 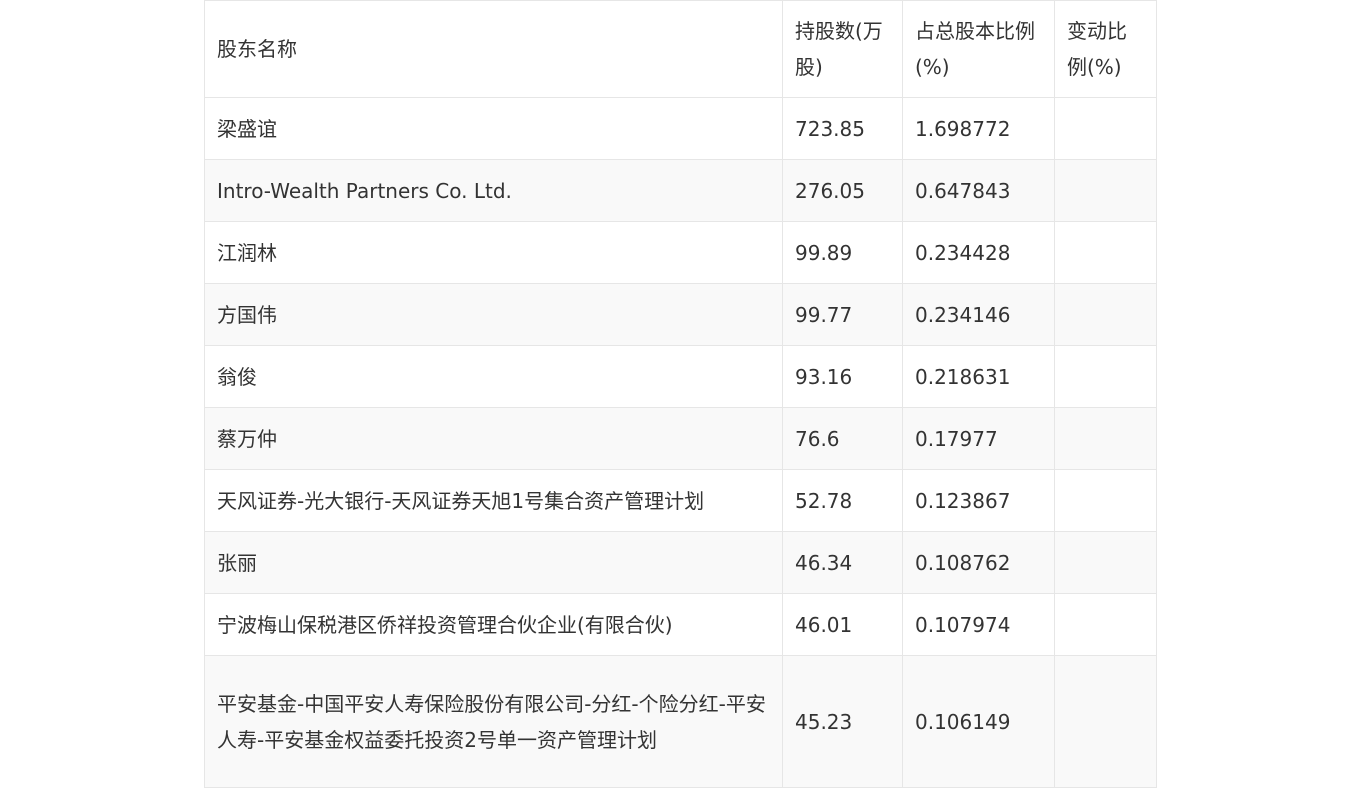 What do you see at coordinates (842, 314) in the screenshot?
I see `cell-shares-held: 99.77` at bounding box center [842, 314].